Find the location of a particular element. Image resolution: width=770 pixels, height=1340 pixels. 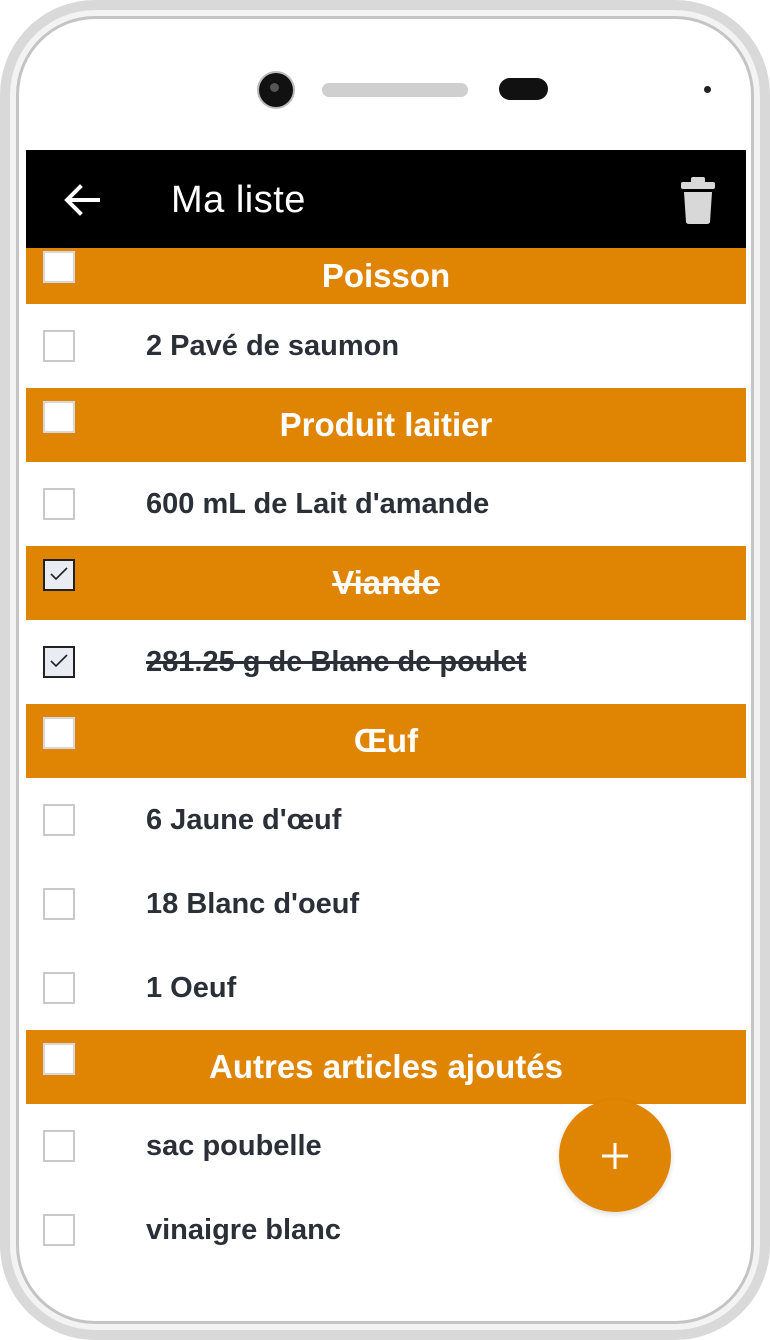

delete-list-button is located at coordinates (698, 200).